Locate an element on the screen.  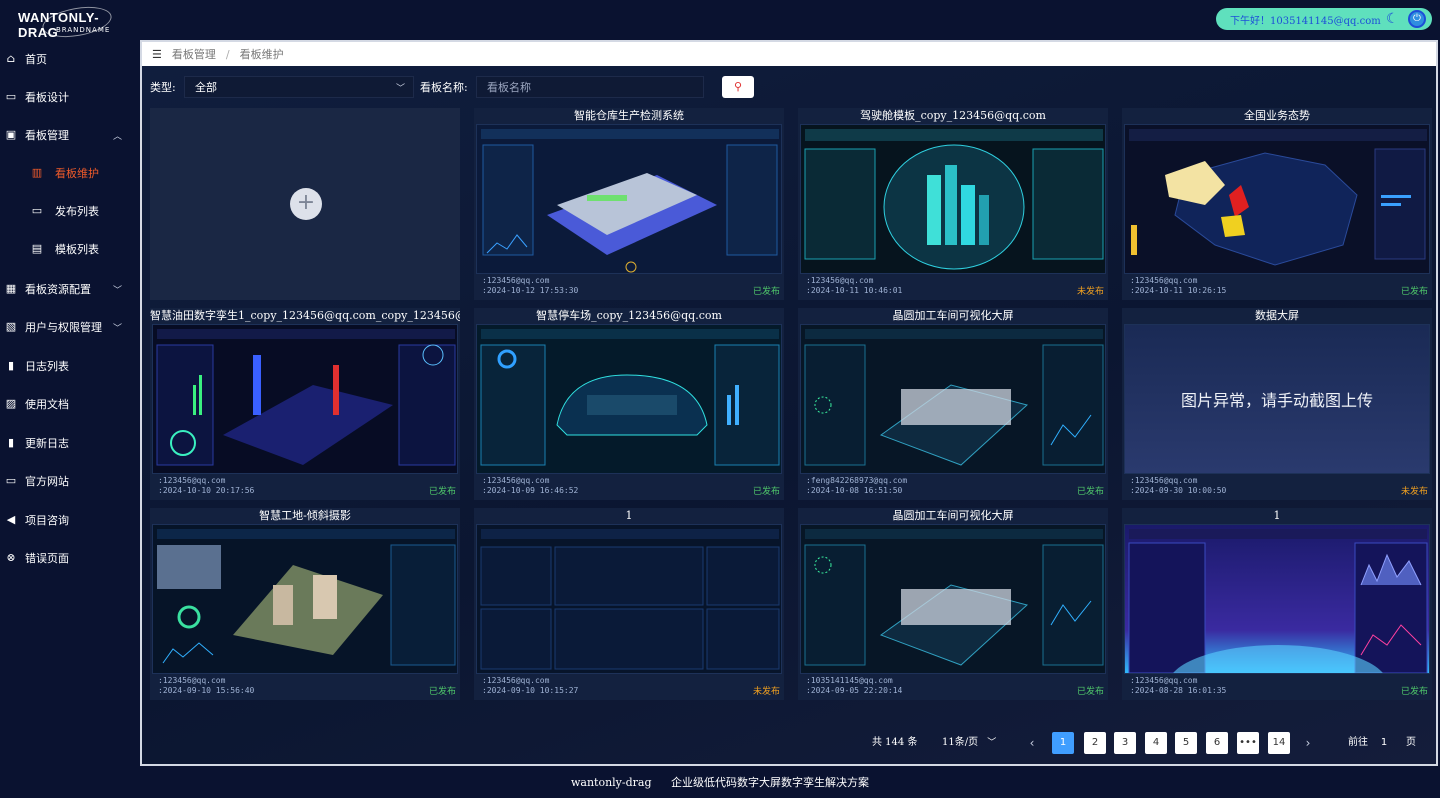
sidebar-item-dashboard-maintenance: ▥ 看板维护 is located at coordinates (69, 173).